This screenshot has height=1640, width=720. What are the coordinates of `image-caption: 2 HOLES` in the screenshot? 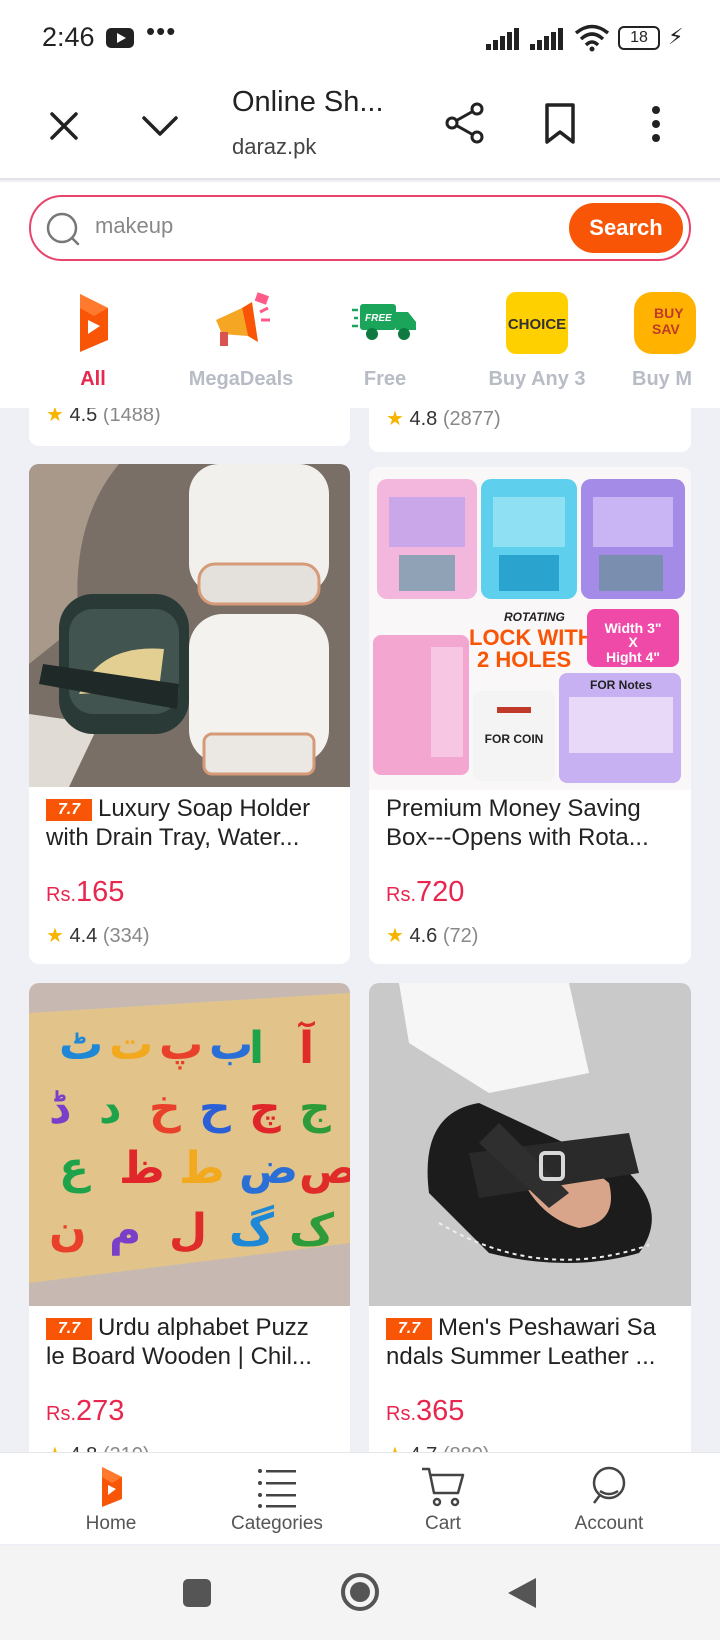 It's located at (524, 659).